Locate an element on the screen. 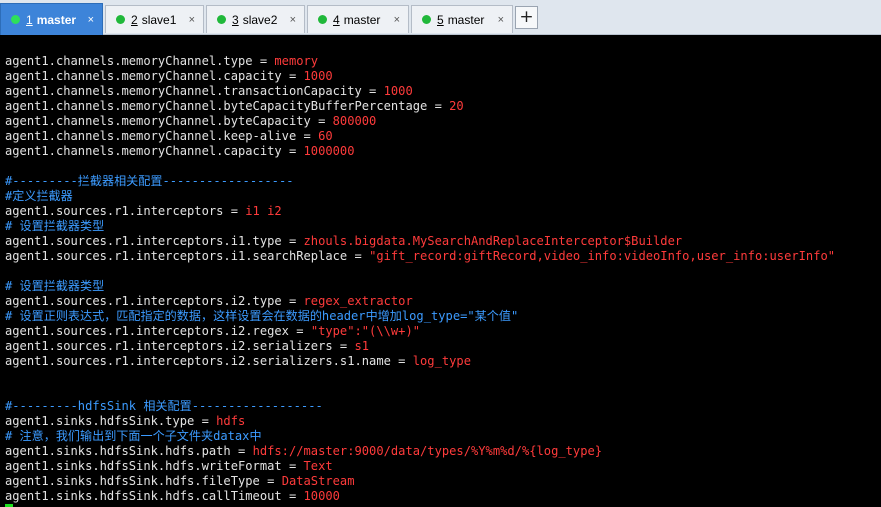 The width and height of the screenshot is (881, 507). tab-3-slave2: 3 slave2 × is located at coordinates (255, 19).